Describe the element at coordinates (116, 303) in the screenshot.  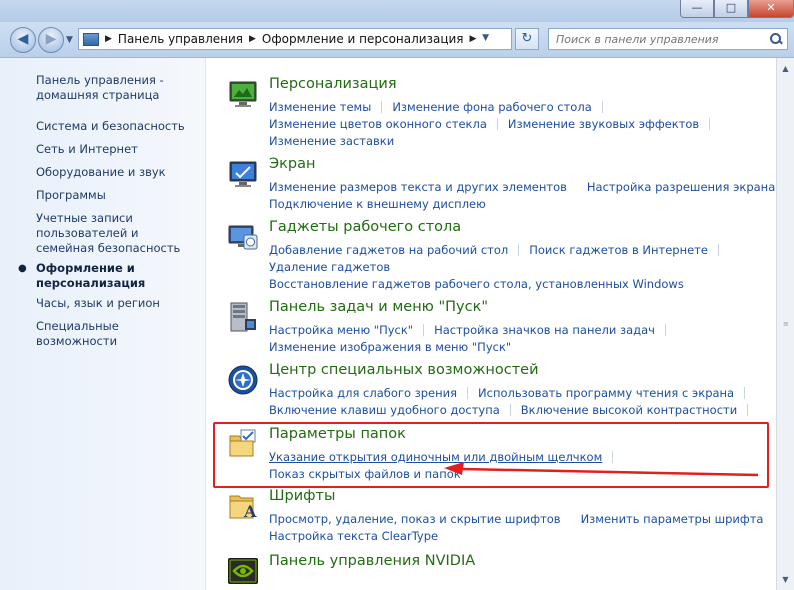
I see `sidebar-item-clock-language: Часы, язык и регион` at that location.